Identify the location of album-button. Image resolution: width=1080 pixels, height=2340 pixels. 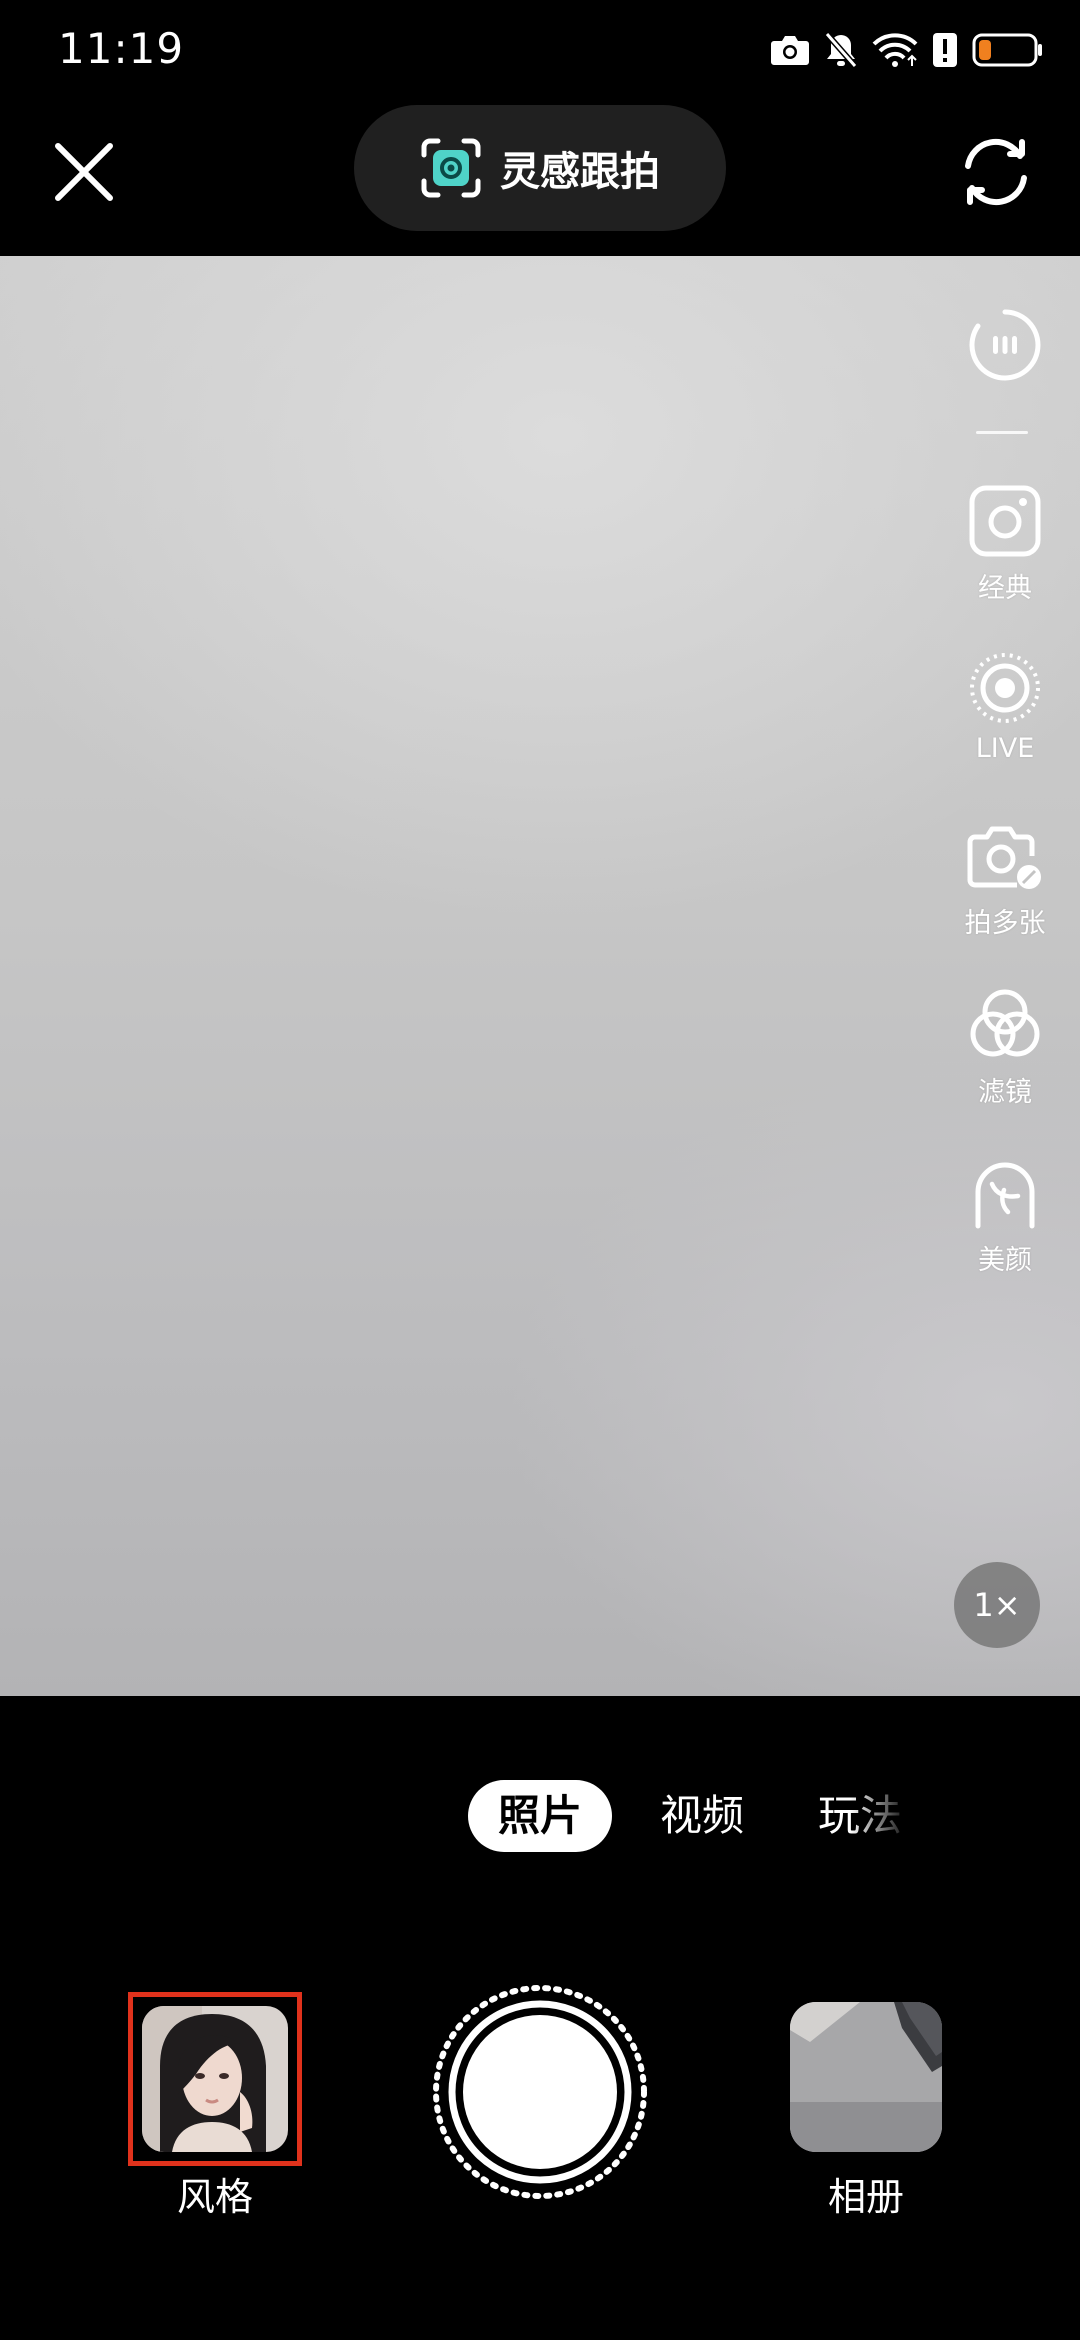
(866, 2077).